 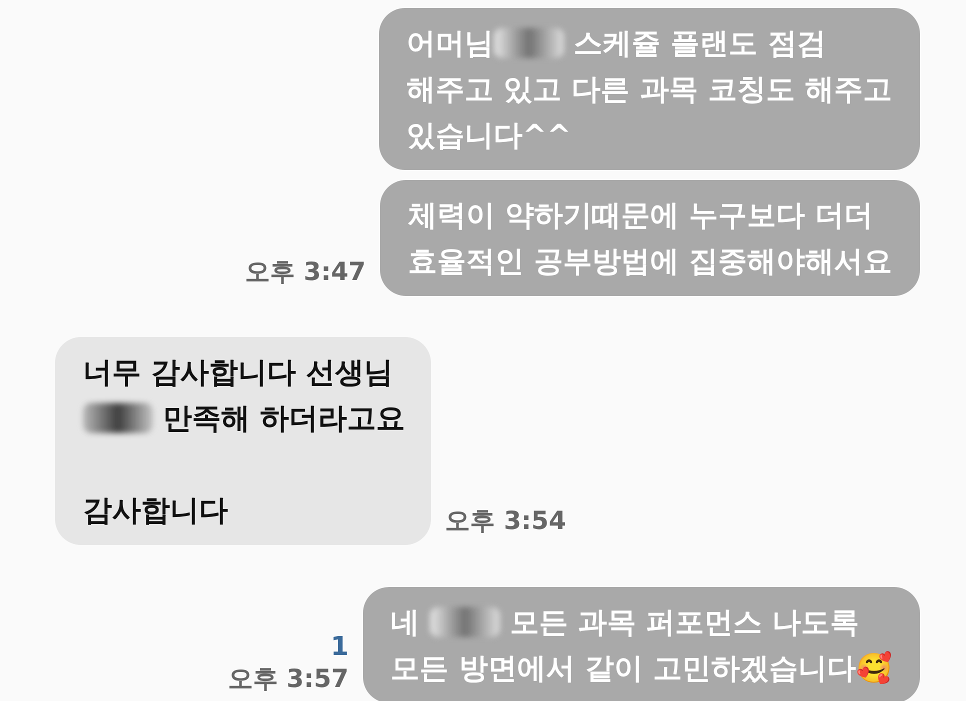 I want to click on message-text: 해주고 있고 다른 과목 코칭도 해주고, so click(x=649, y=89).